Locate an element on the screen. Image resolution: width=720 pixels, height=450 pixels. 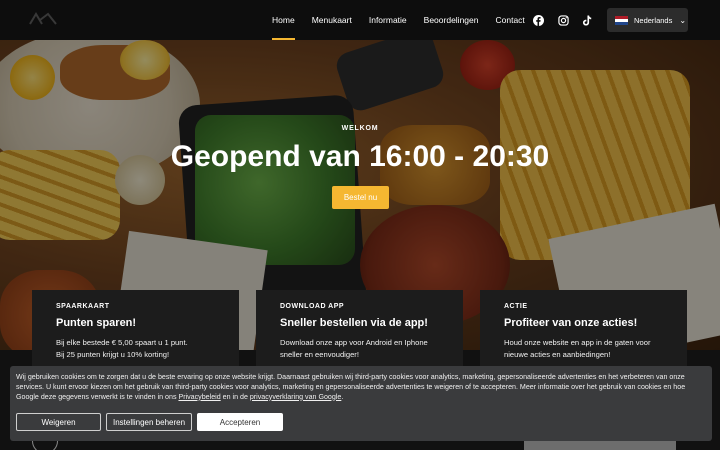
nav-item-beoordelingen: Beoordelingen is located at coordinates (451, 20).